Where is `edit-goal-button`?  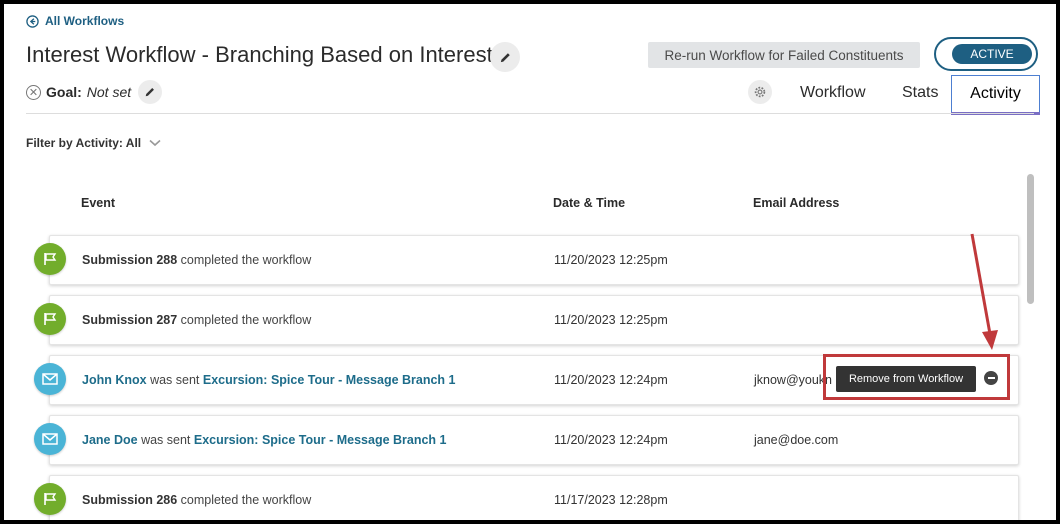
edit-goal-button is located at coordinates (150, 92).